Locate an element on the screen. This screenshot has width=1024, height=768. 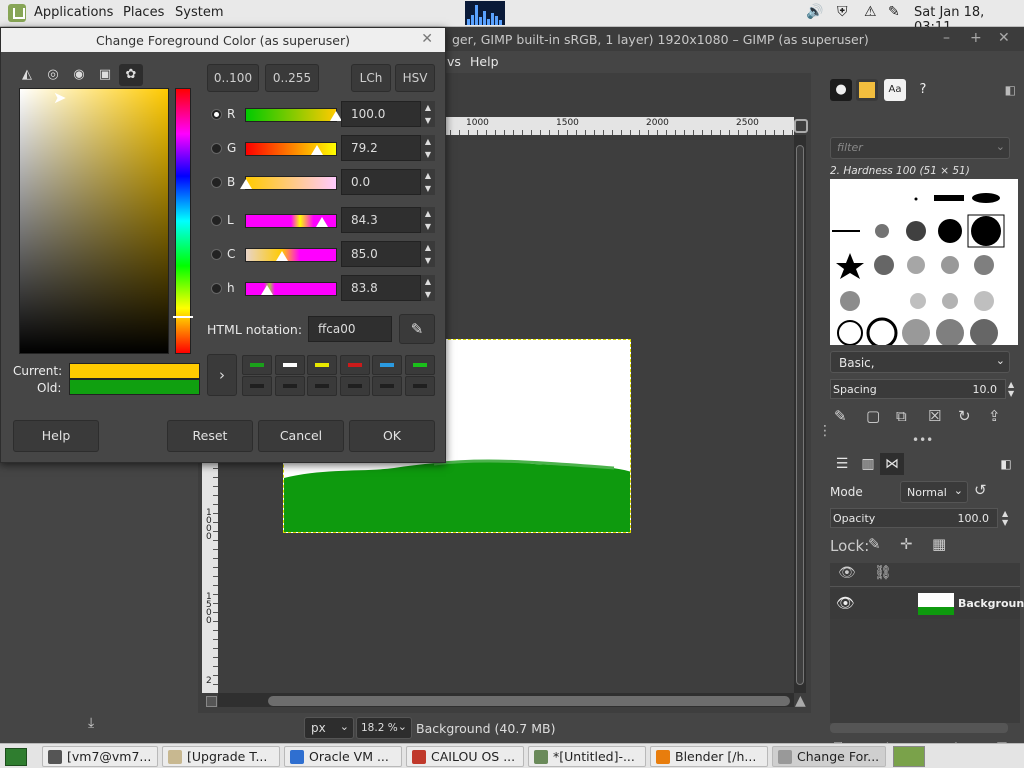
menu-system: System is located at coordinates (199, 12).